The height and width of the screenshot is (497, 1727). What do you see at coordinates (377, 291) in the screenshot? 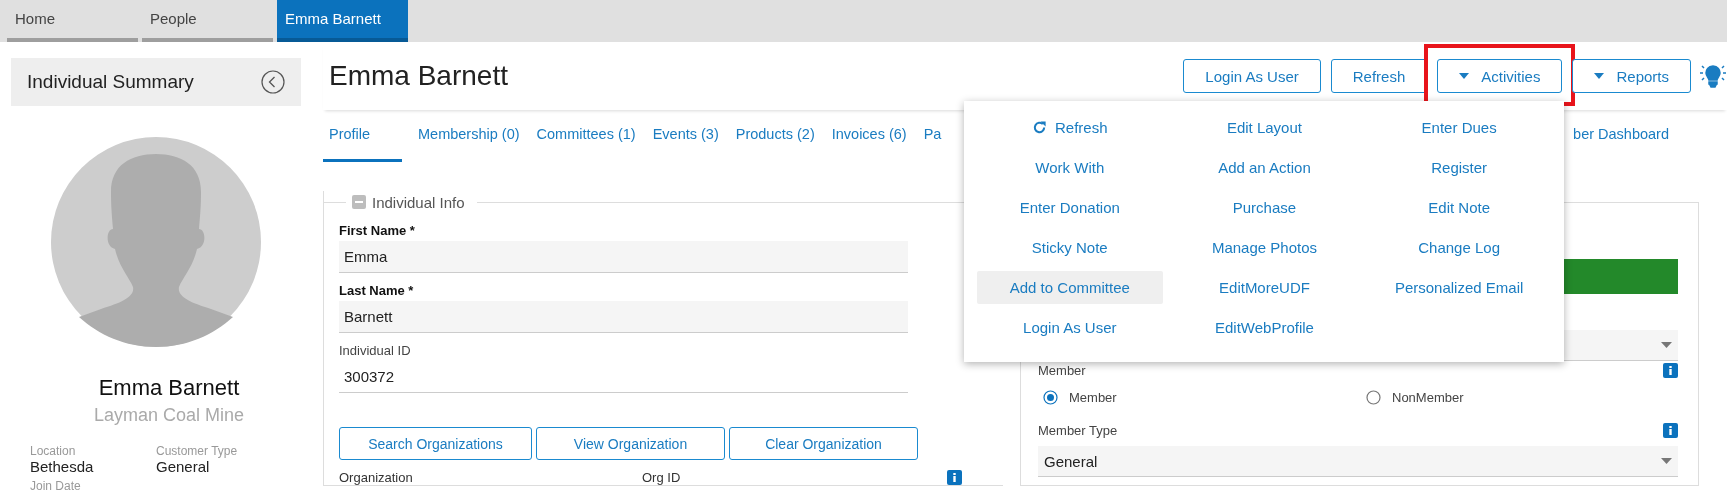
I see `field-label: Last Name *` at bounding box center [377, 291].